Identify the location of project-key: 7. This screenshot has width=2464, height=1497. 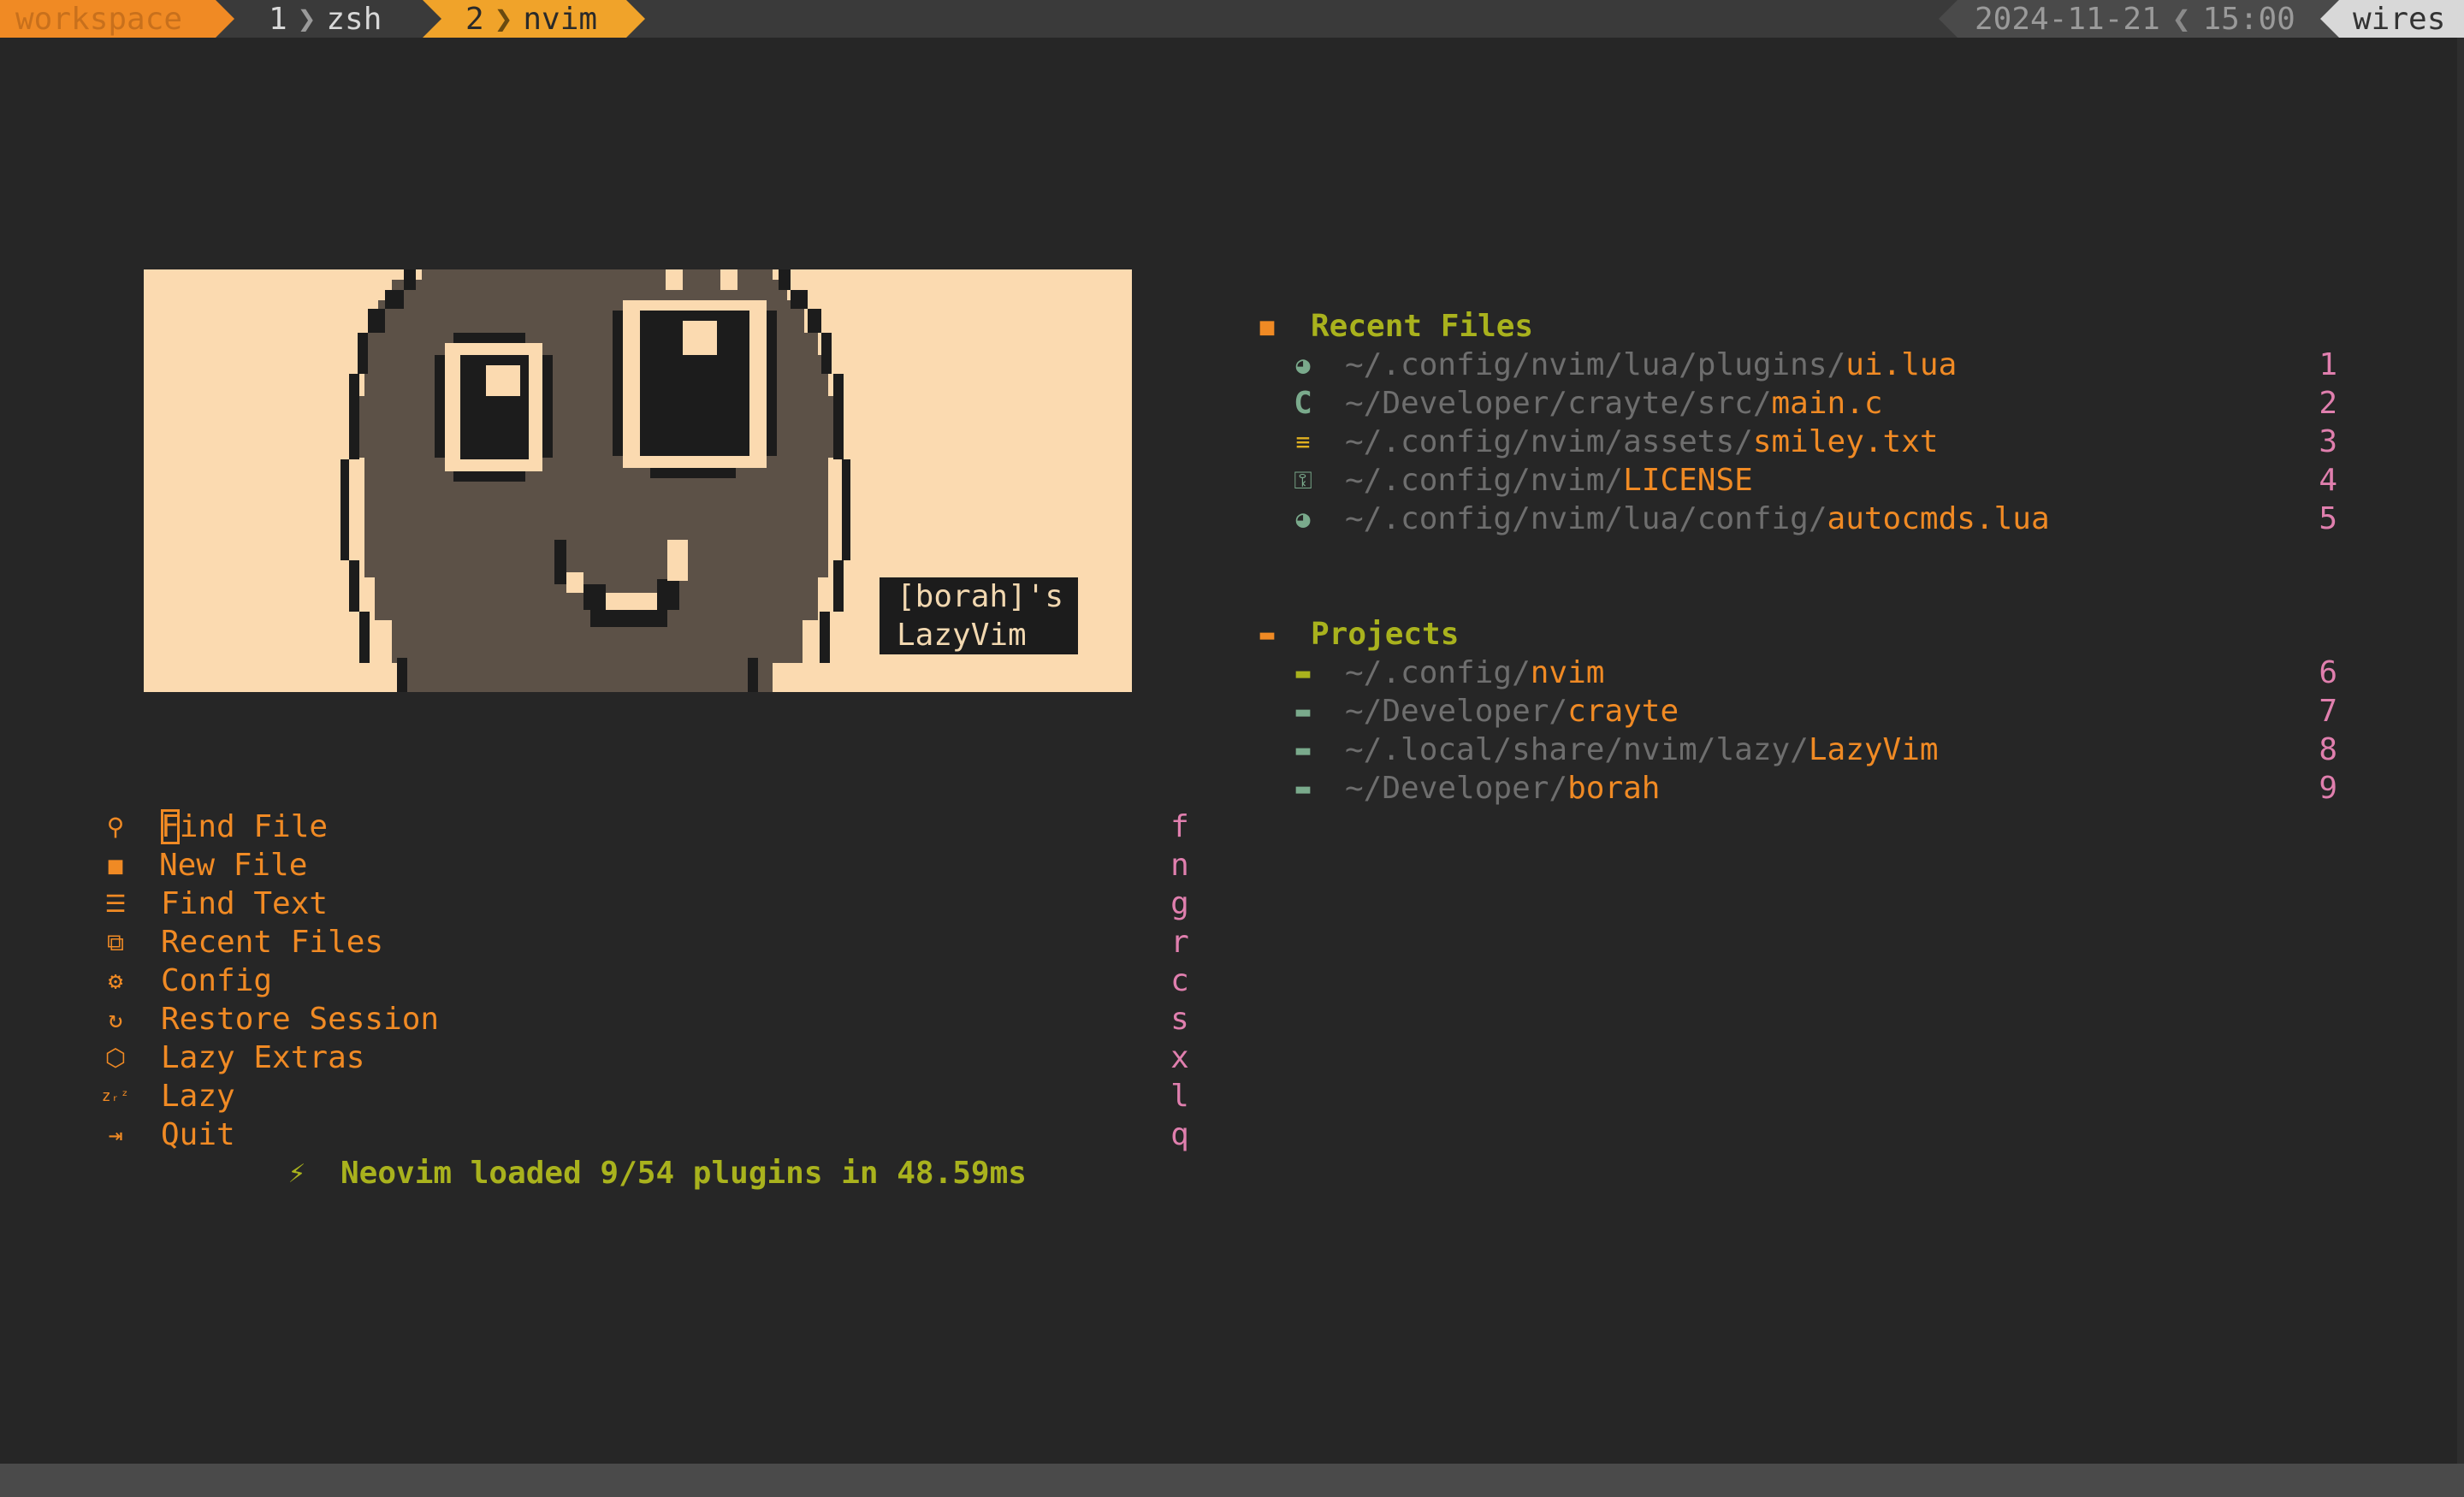
(2328, 711).